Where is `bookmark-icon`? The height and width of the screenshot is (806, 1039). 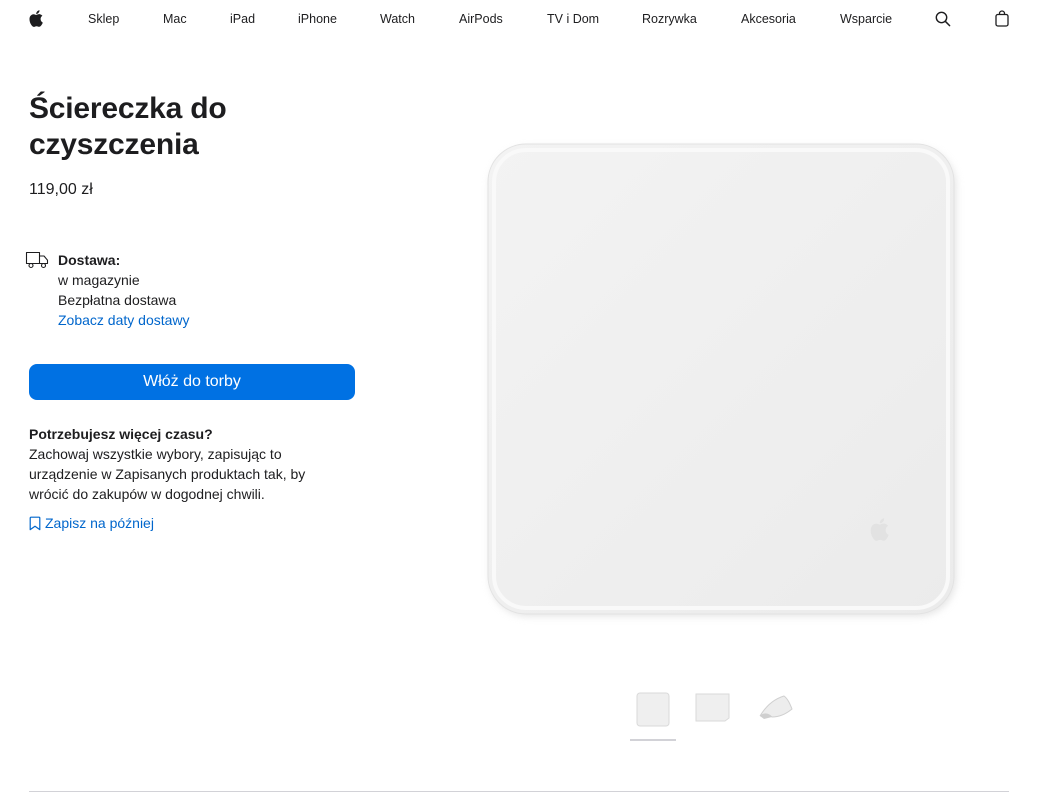
bookmark-icon is located at coordinates (35, 523).